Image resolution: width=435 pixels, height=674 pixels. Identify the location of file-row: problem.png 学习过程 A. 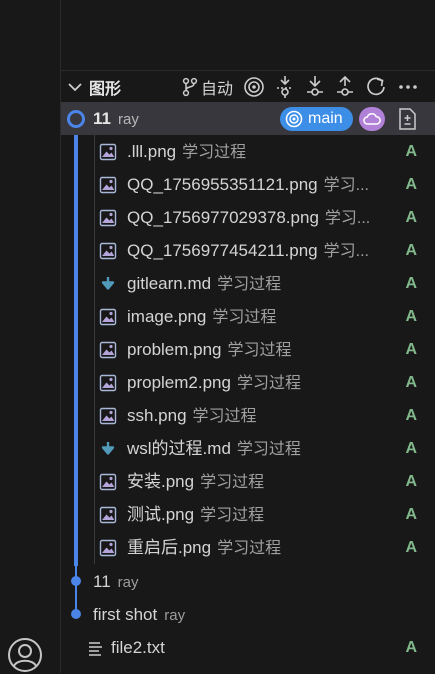
(248, 349).